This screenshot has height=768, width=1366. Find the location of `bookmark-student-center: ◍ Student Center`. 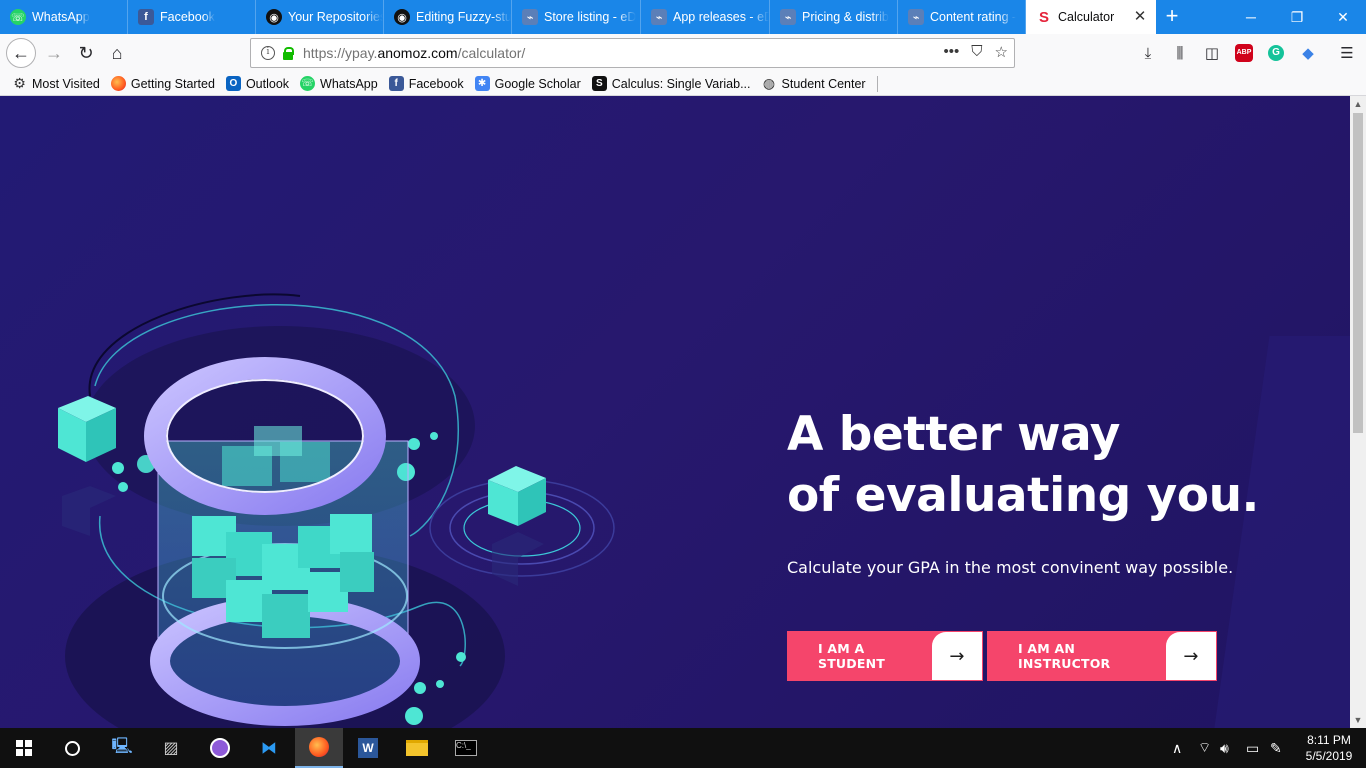

bookmark-student-center: ◍ Student Center is located at coordinates (814, 83).